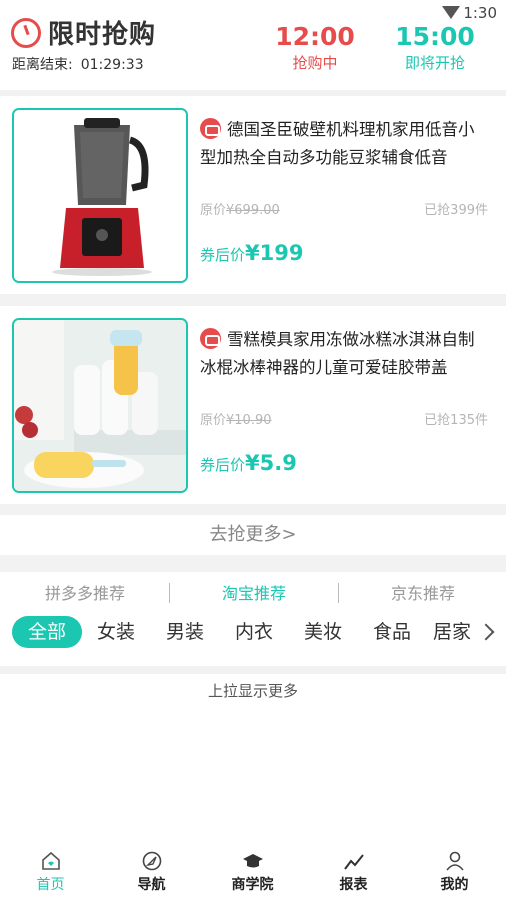 The width and height of the screenshot is (506, 900). What do you see at coordinates (453, 632) in the screenshot?
I see `category-home: 居家` at bounding box center [453, 632].